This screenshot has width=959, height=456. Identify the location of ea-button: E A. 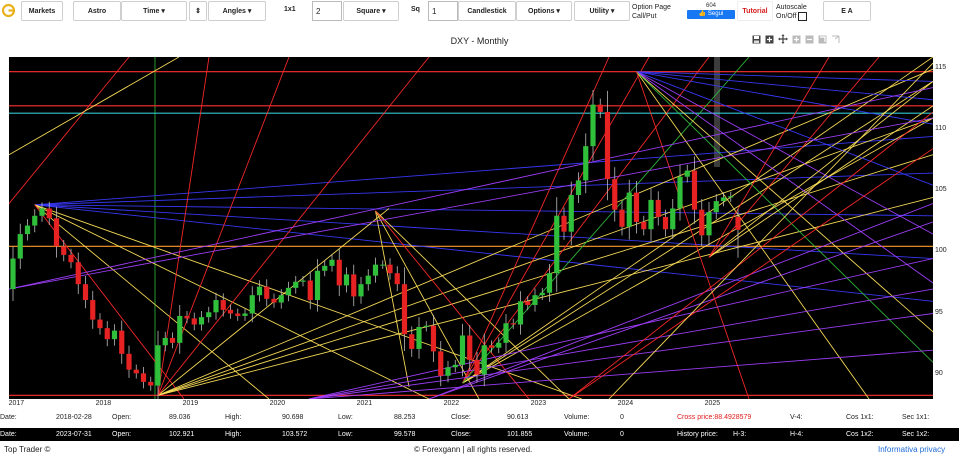
(847, 11).